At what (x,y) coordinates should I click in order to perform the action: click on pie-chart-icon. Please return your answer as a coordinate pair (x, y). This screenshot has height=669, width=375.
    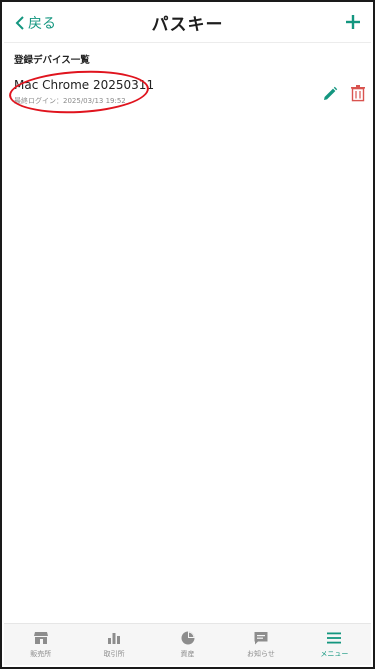
    Looking at the image, I should click on (188, 638).